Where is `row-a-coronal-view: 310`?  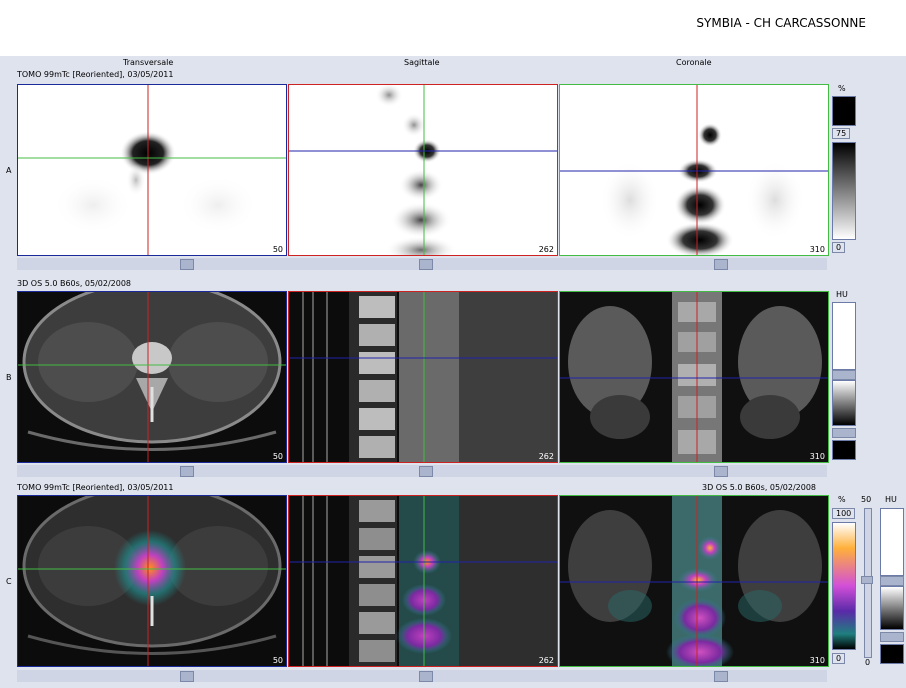 row-a-coronal-view: 310 is located at coordinates (694, 170).